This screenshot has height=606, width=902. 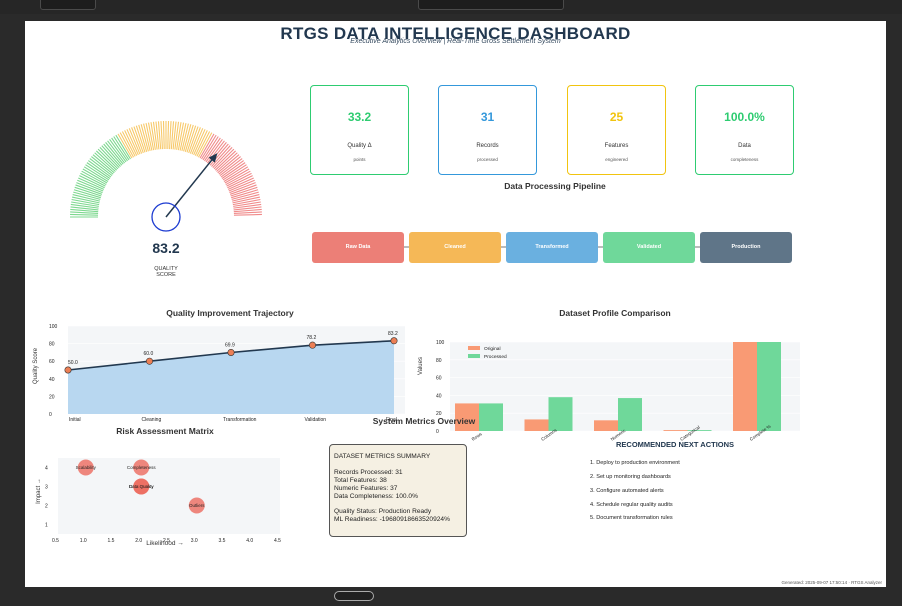 What do you see at coordinates (46, 469) in the screenshot?
I see `y-tick-label: 4` at bounding box center [46, 469].